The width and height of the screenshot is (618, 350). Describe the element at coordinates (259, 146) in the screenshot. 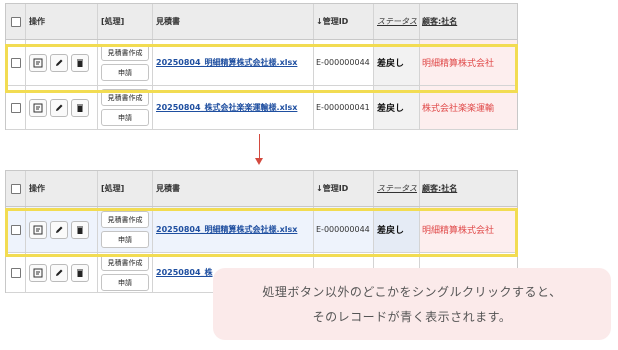

I see `arrow-down-icon` at that location.